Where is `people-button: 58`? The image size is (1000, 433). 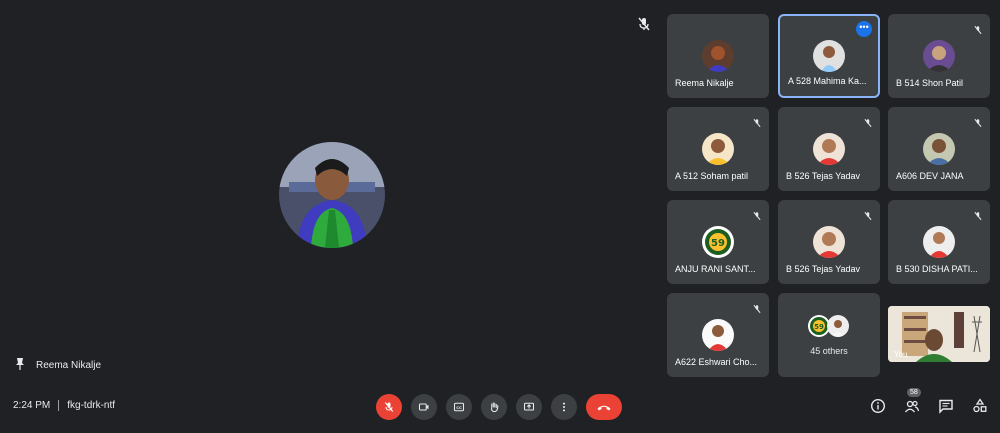 people-button: 58 is located at coordinates (912, 402).